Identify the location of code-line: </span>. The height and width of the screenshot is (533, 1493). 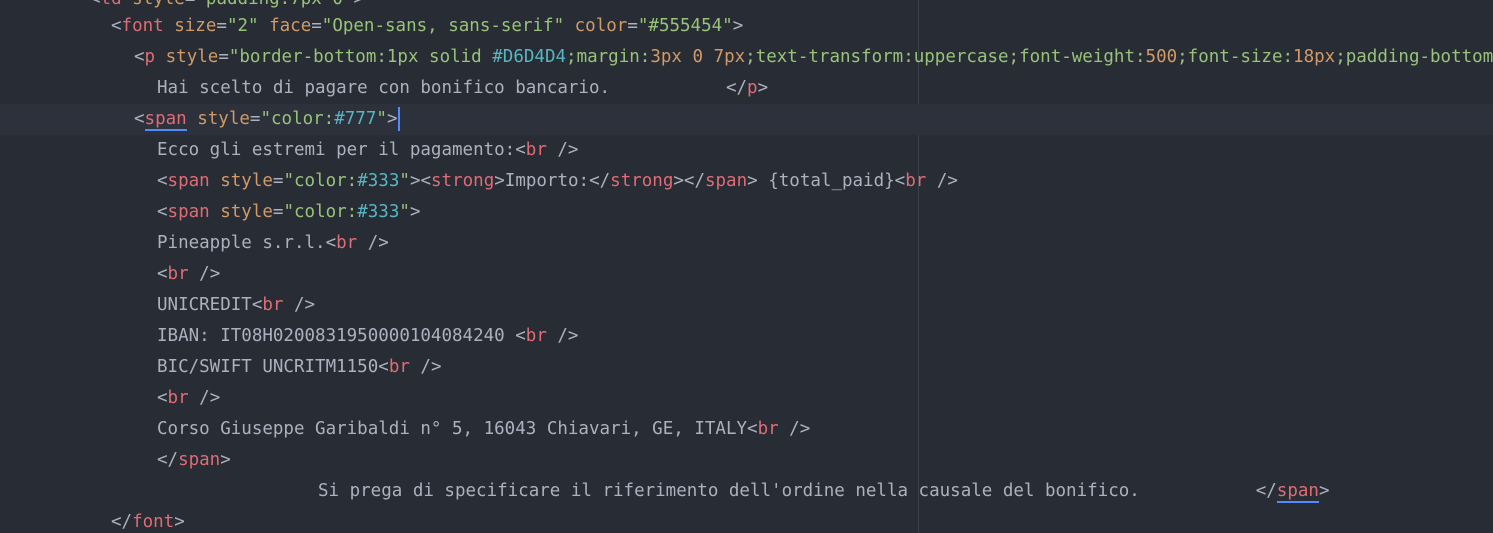
(746, 460).